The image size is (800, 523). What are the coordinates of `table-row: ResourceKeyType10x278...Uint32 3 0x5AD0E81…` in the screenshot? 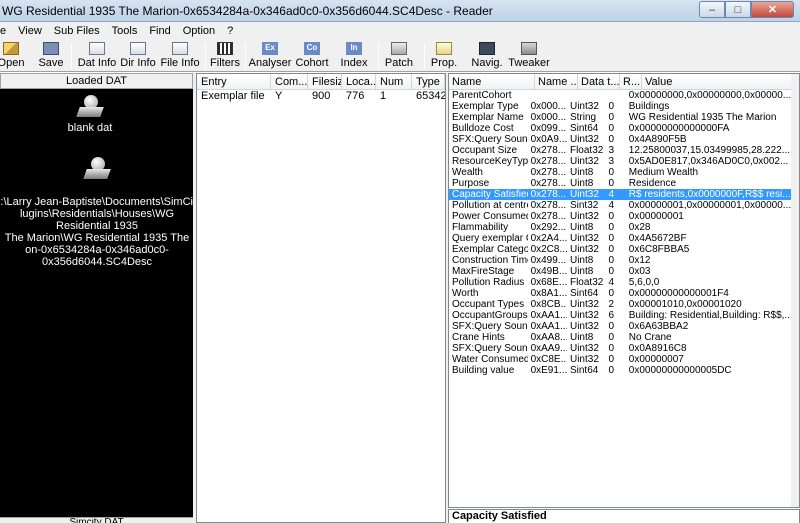 It's located at (624, 161).